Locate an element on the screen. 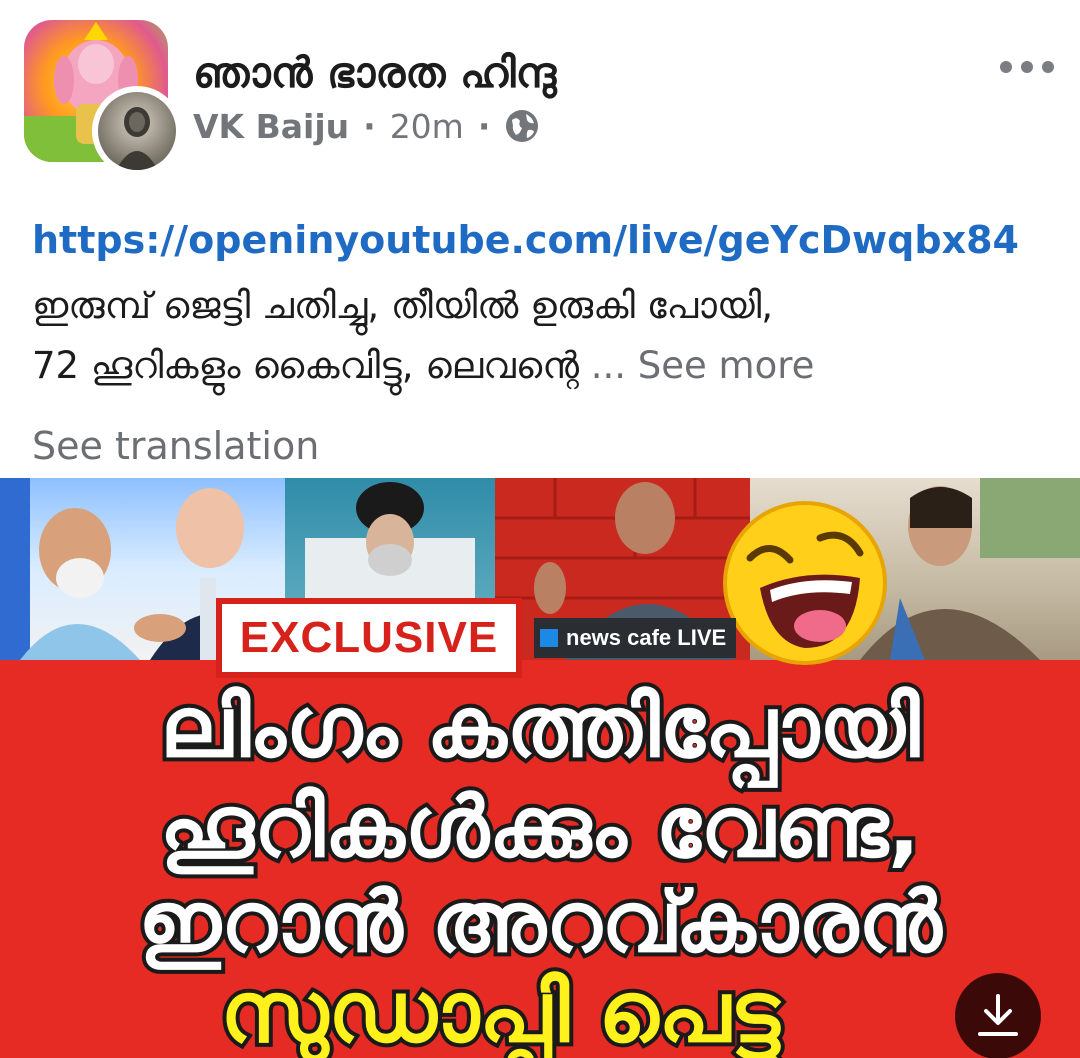  see-translation-link: See translation is located at coordinates (175, 446).